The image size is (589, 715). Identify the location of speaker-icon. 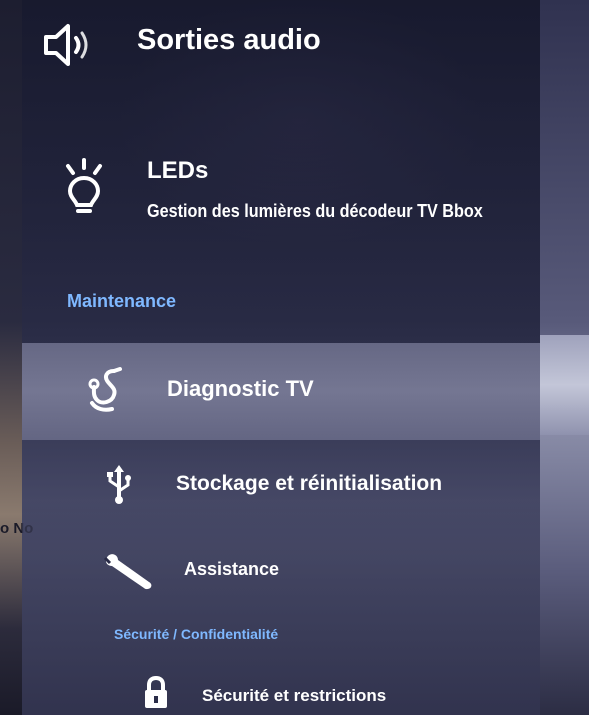
(68, 45).